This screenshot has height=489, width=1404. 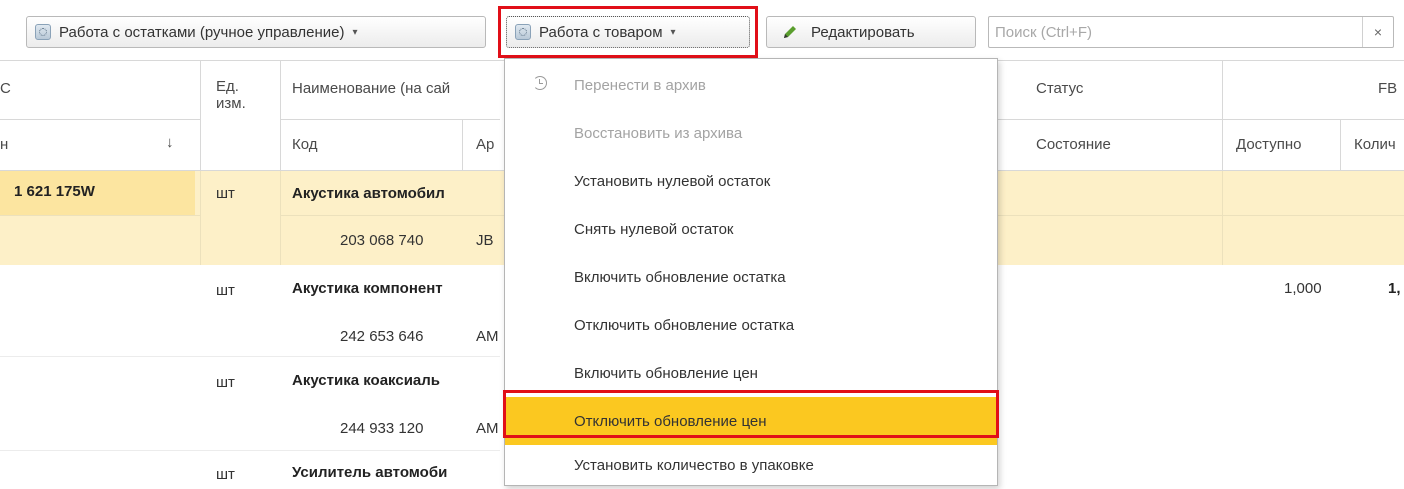 What do you see at coordinates (1375, 144) in the screenshot?
I see `header-quantity: Колич` at bounding box center [1375, 144].